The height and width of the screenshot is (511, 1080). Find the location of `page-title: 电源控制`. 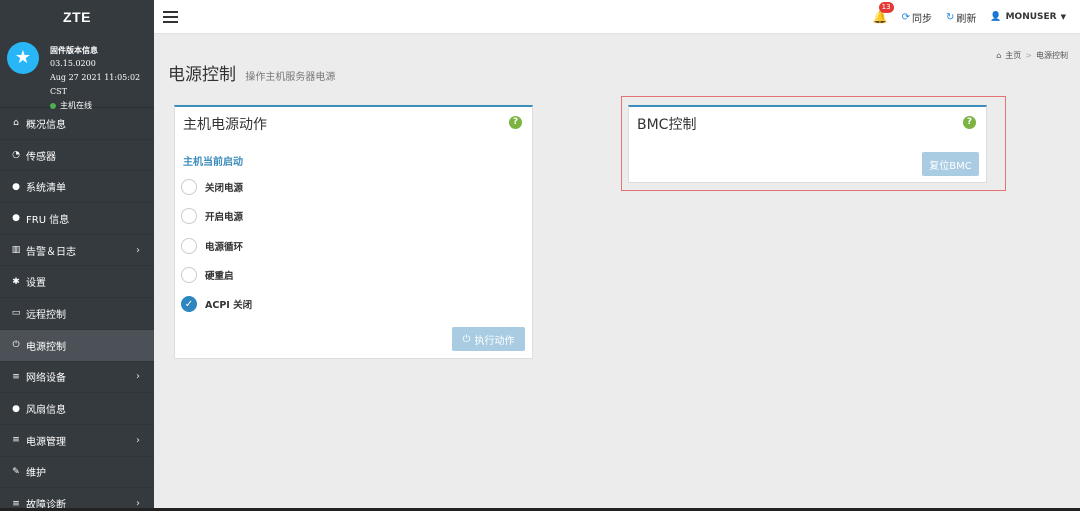

page-title: 电源控制 is located at coordinates (202, 75).